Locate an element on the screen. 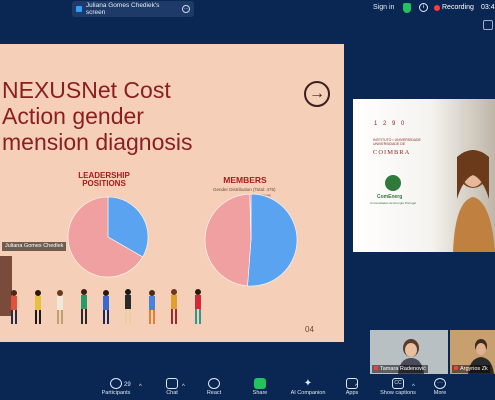 This screenshot has width=495, height=400. uc-year-digits: 1 2 9 0 is located at coordinates (390, 124).